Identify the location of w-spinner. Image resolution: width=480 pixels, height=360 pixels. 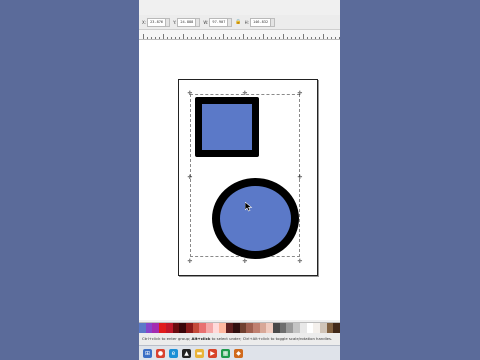
(230, 22).